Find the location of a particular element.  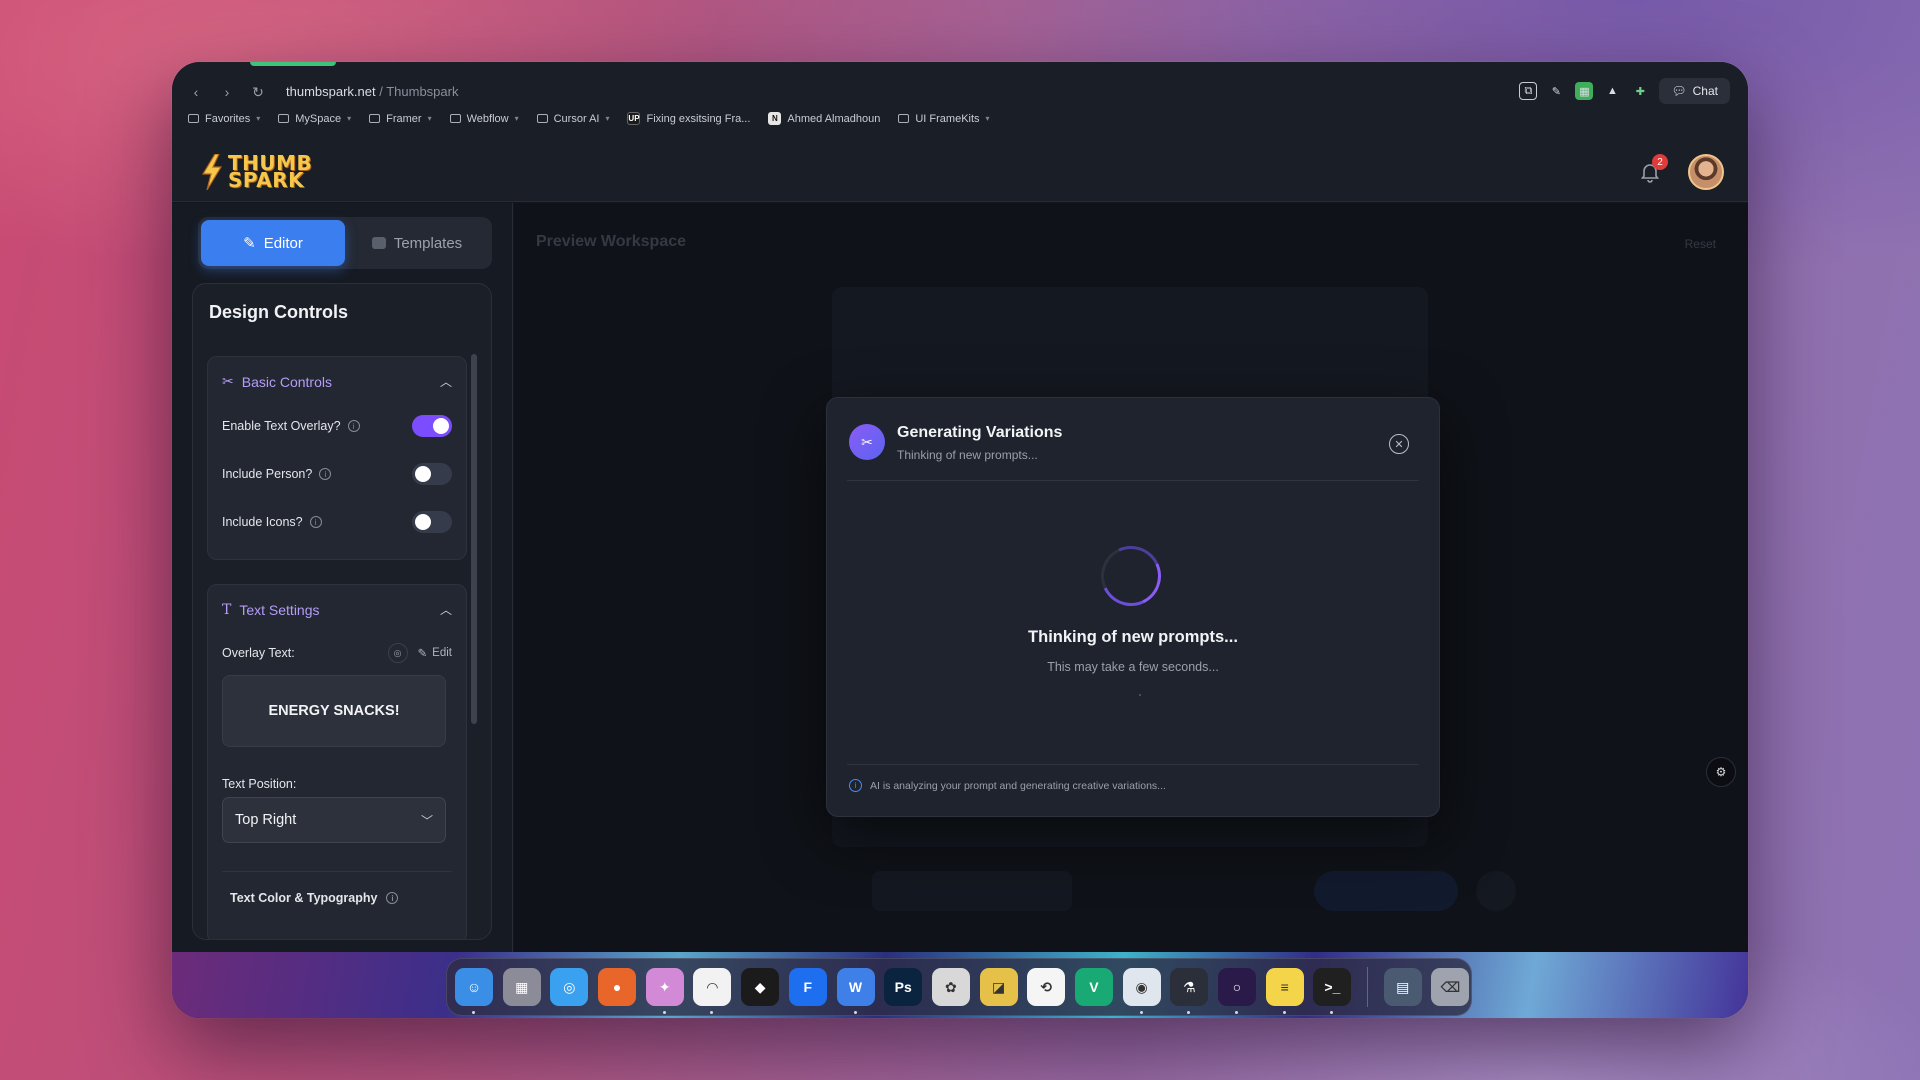

edit-overlay-text-button: ✎ Edit is located at coordinates (435, 653).